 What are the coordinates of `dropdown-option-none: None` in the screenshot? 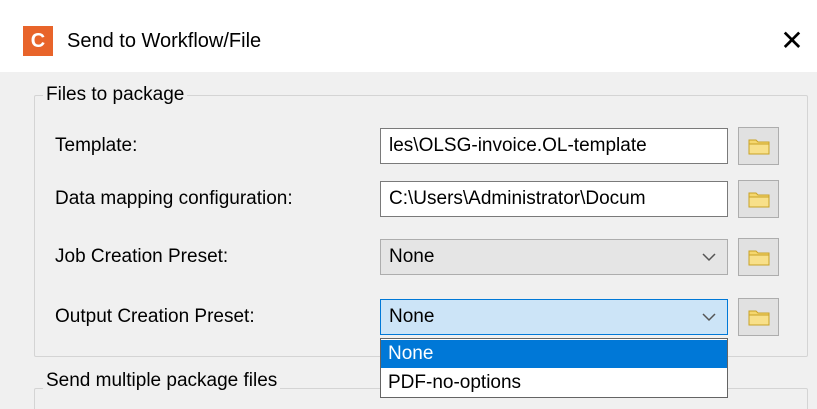 It's located at (554, 354).